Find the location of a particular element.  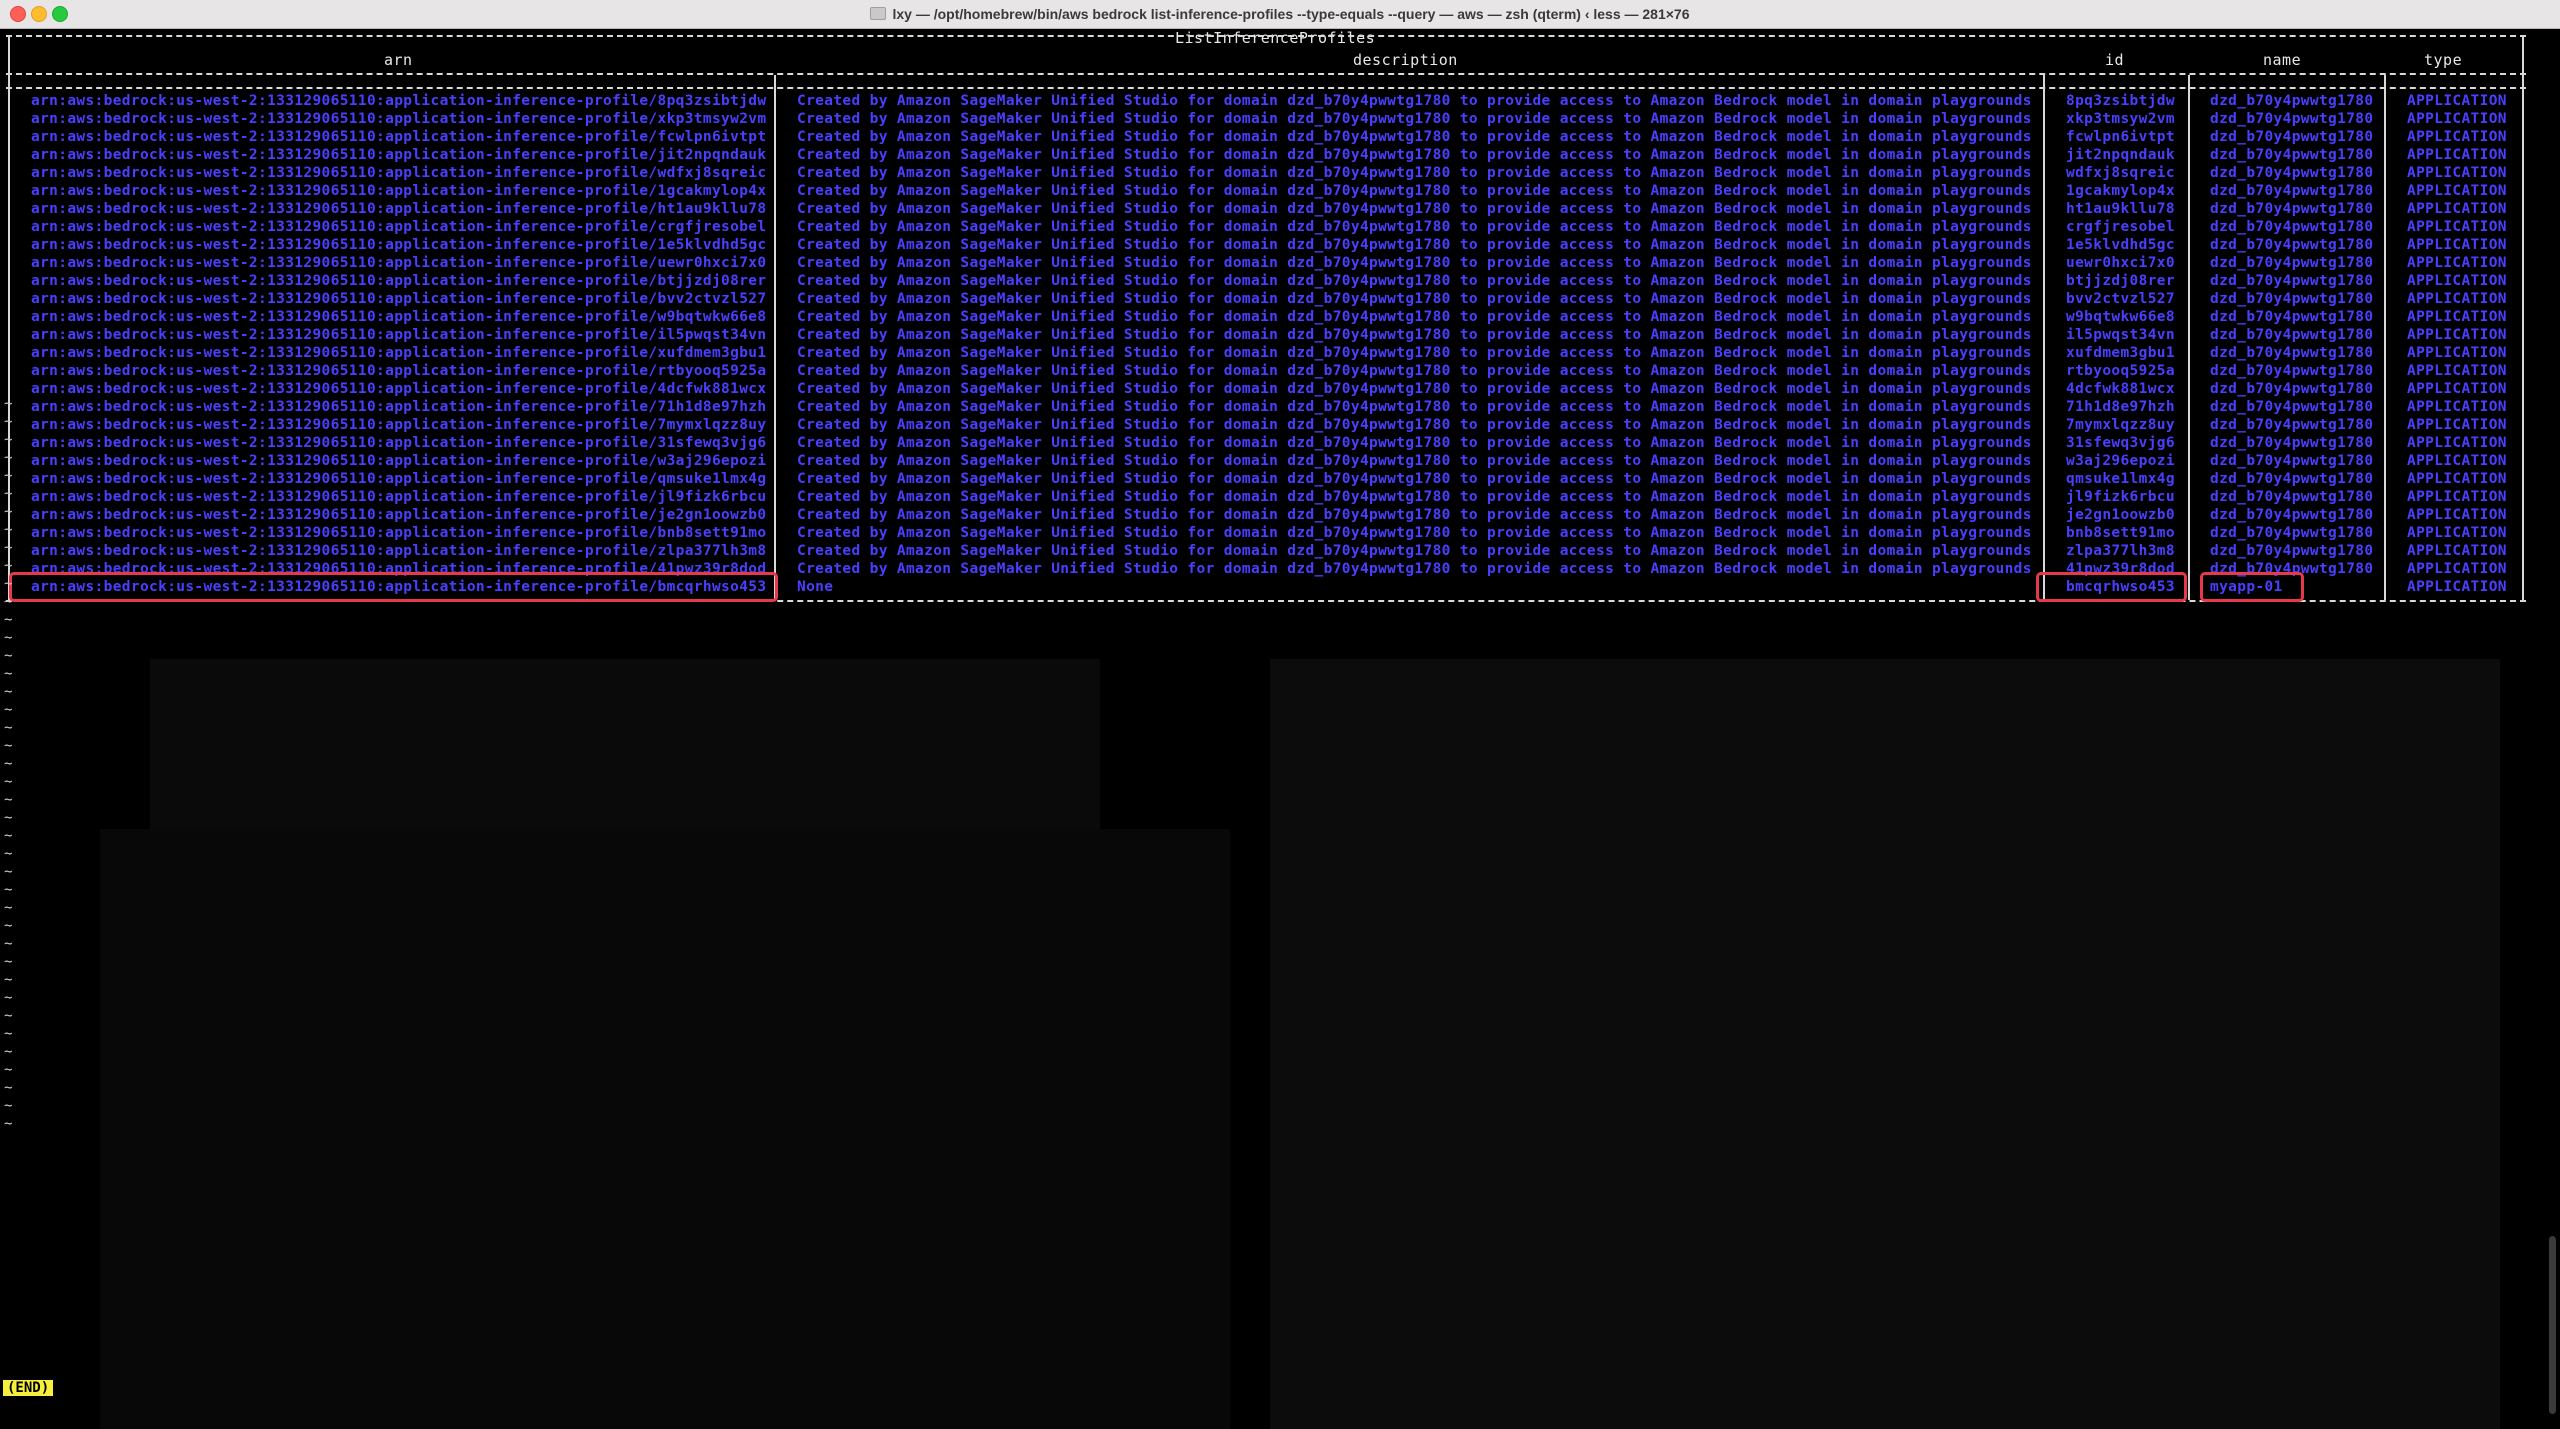

table-cell-id: rtbyooq5925a is located at coordinates (2120, 371).